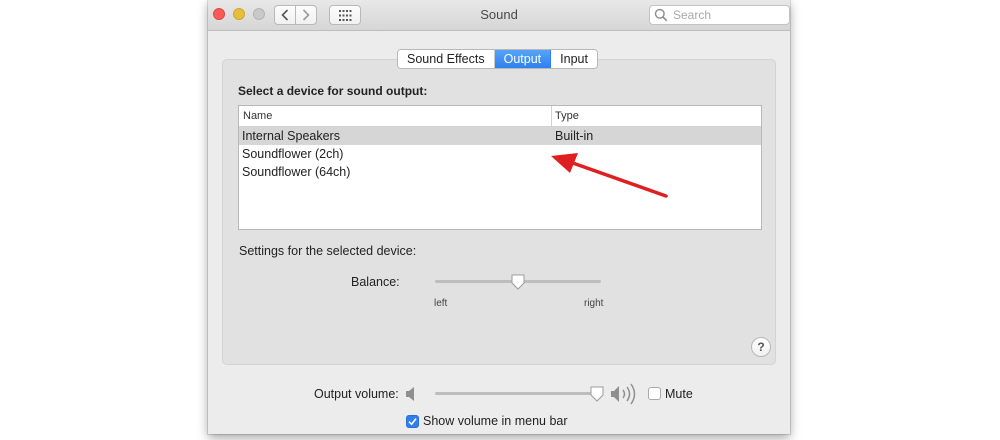  I want to click on balance-label: Balance:, so click(375, 282).